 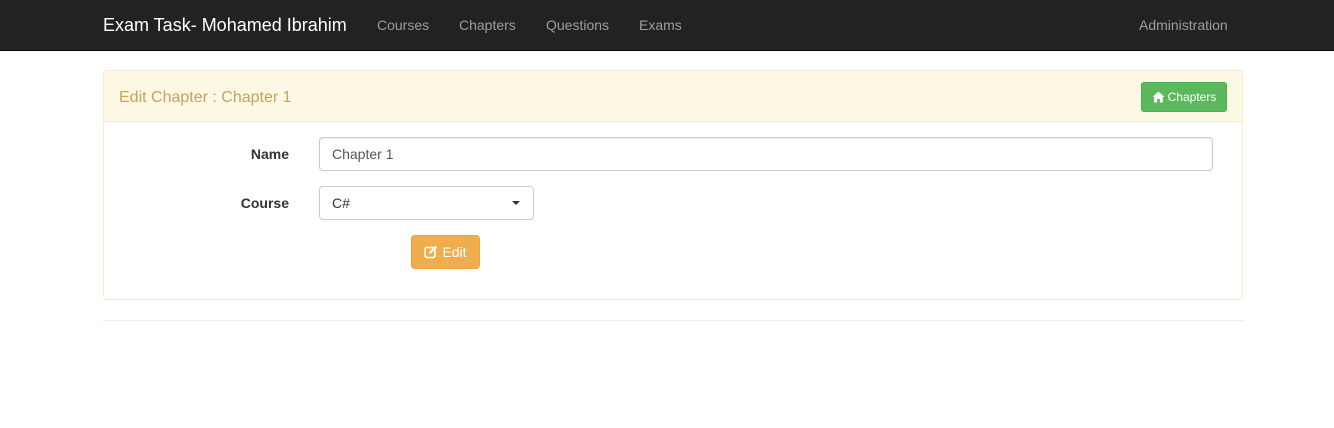 I want to click on course-select-value: C#, so click(x=341, y=203).